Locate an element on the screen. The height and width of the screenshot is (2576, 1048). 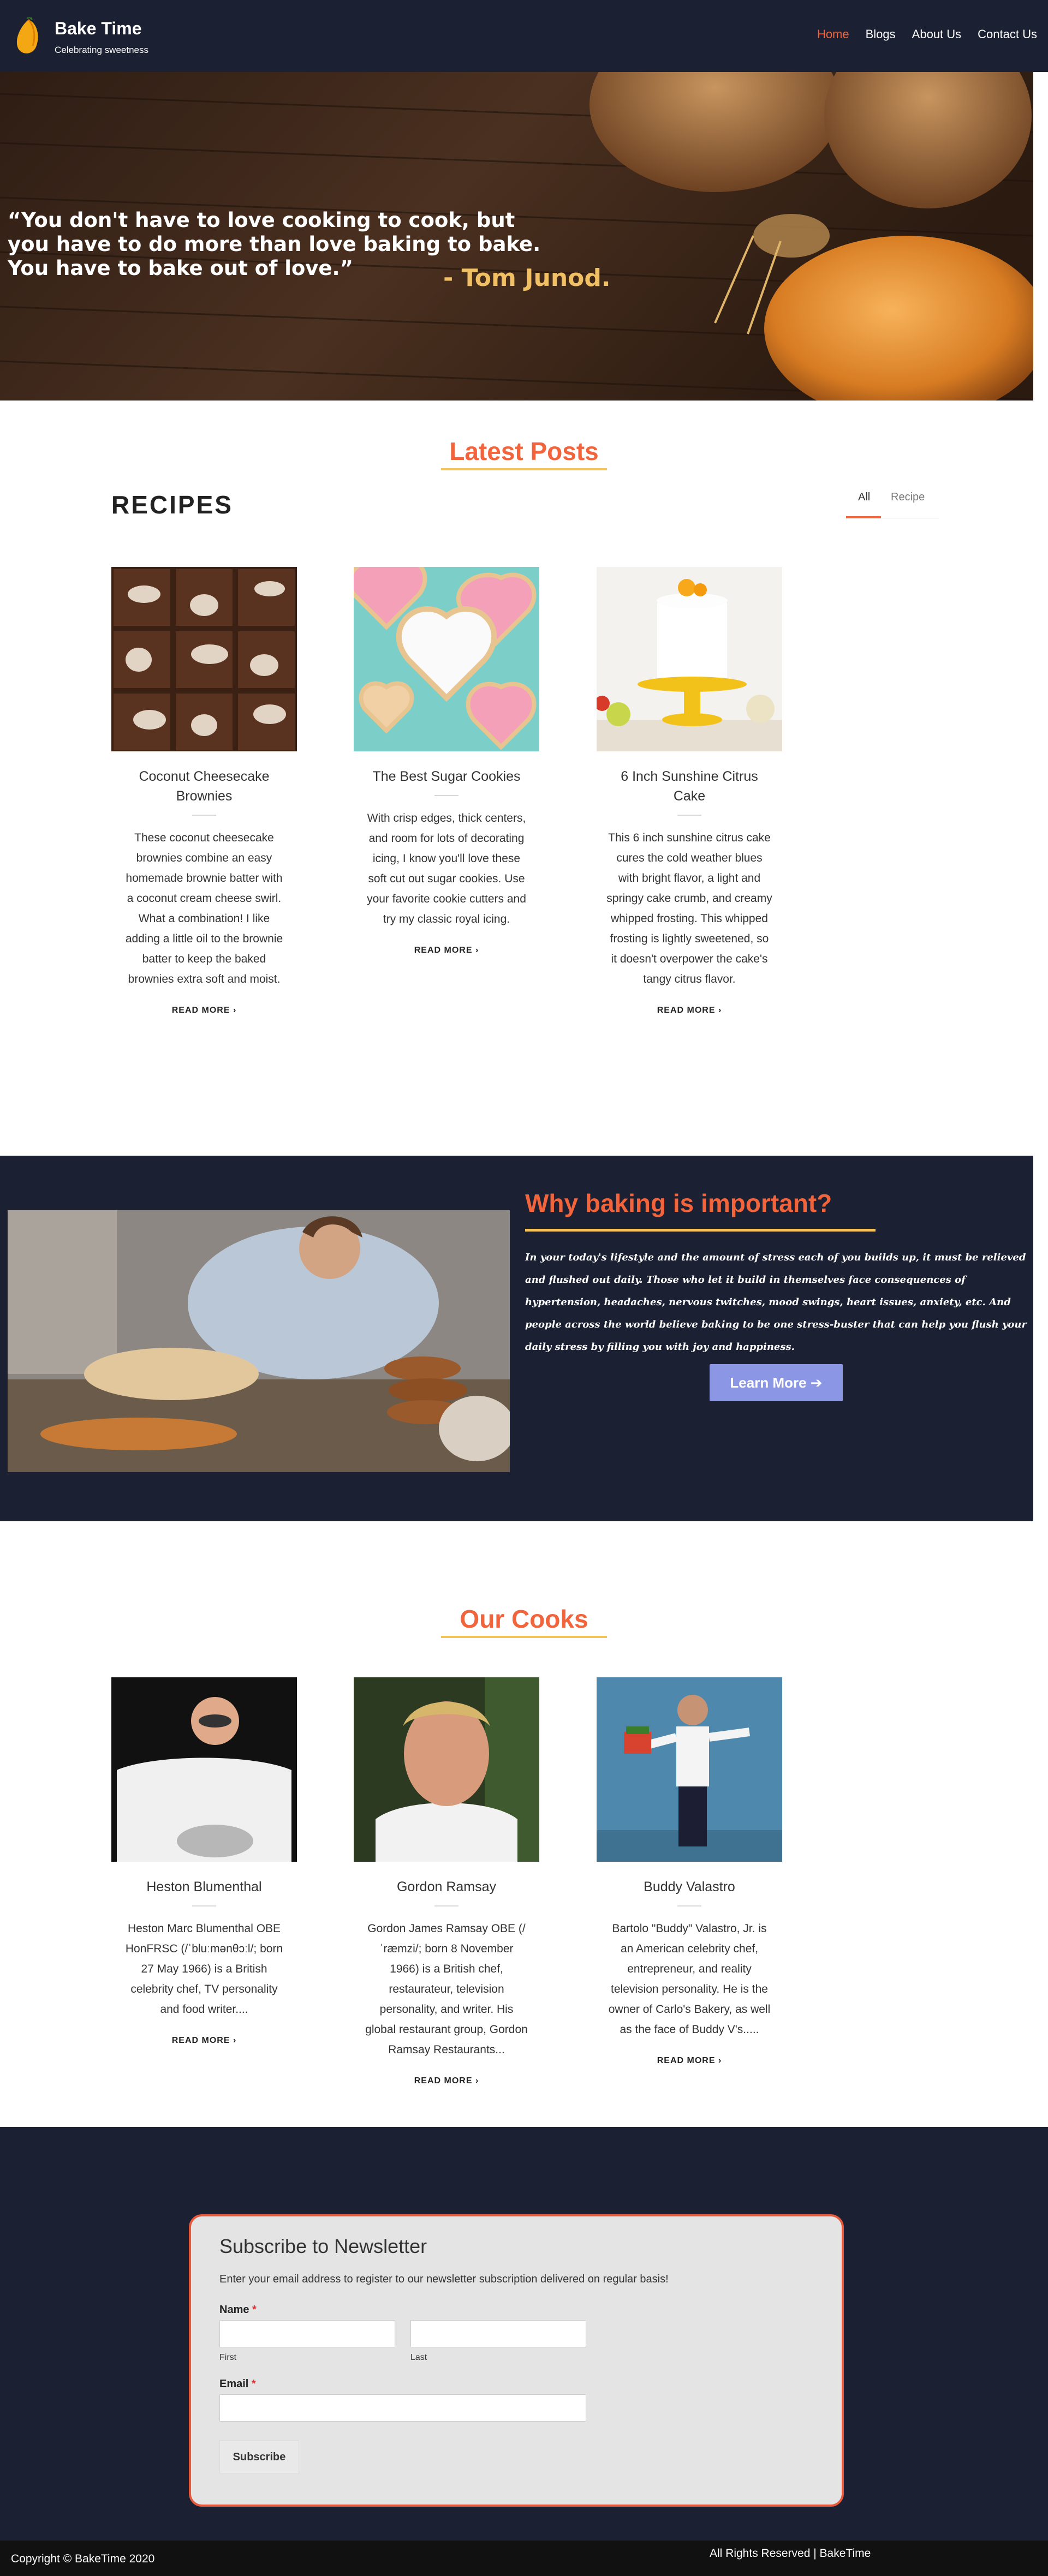
recipes-heading: RECIPES is located at coordinates (172, 505).